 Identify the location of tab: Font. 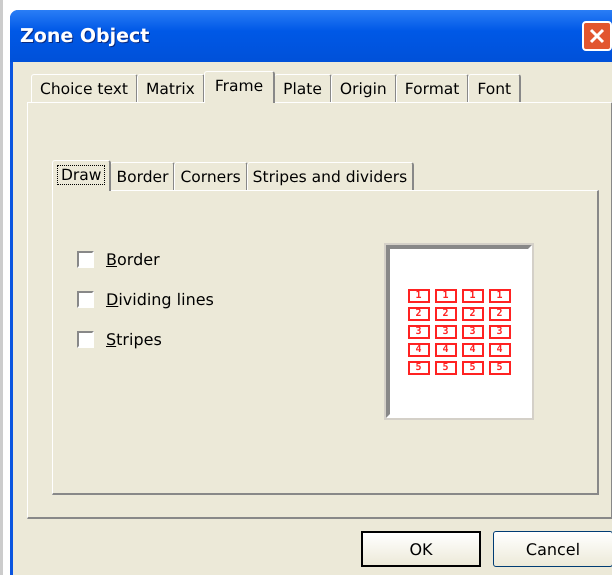
(495, 88).